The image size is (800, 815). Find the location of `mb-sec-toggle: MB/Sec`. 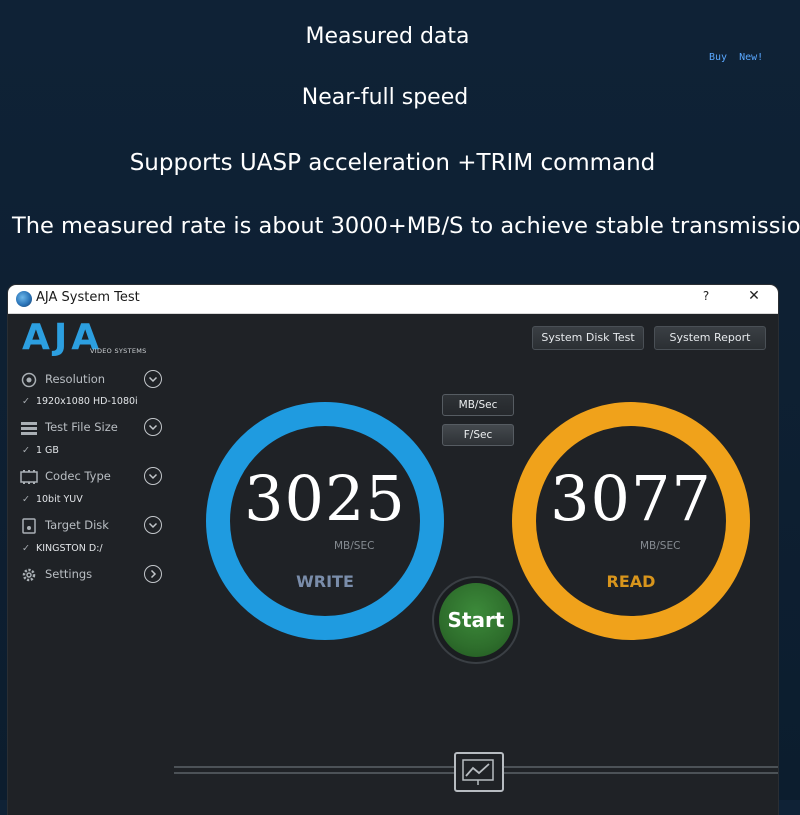

mb-sec-toggle: MB/Sec is located at coordinates (478, 405).